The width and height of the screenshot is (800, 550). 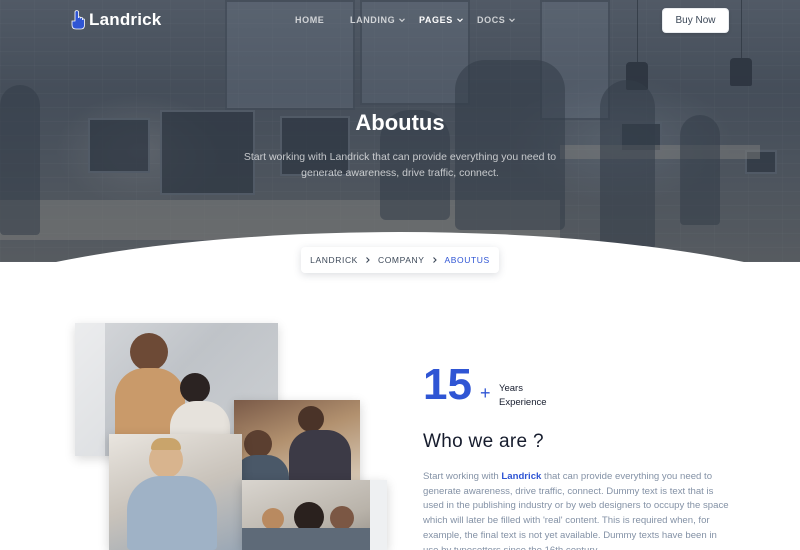 What do you see at coordinates (436, 20) in the screenshot?
I see `nav-item-label: PAGES` at bounding box center [436, 20].